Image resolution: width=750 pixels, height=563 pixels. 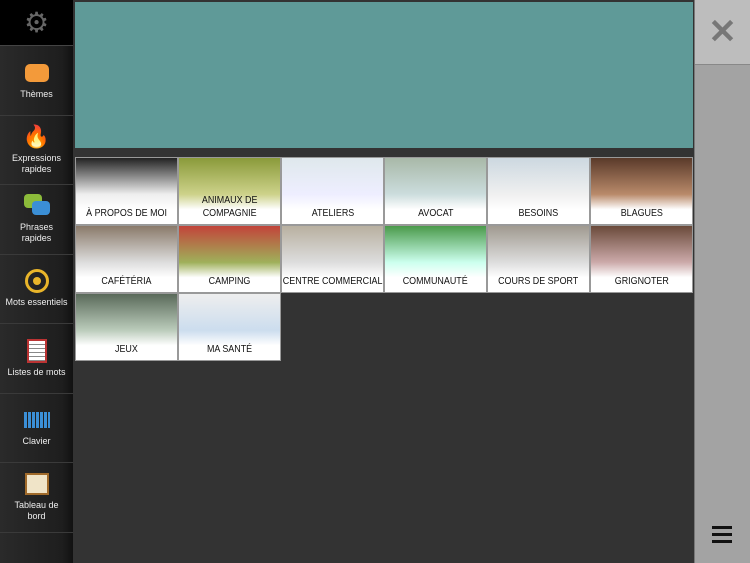 I want to click on sidebar-item-phrases: Phrases rapides, so click(x=36, y=220).